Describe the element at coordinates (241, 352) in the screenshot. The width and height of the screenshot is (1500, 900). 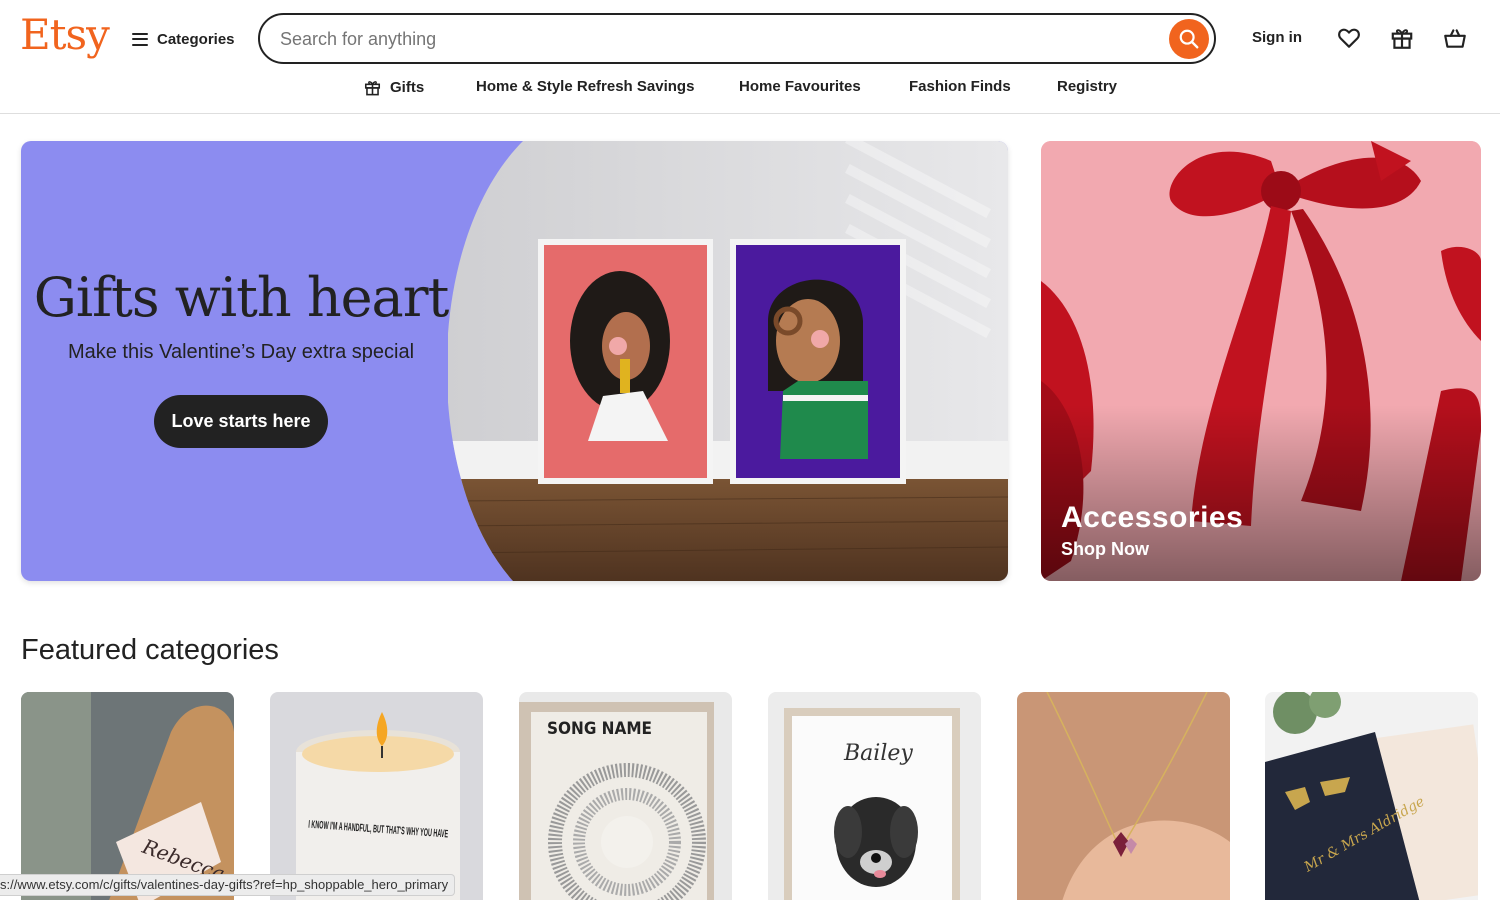
I see `hero-subtitle: Make this Valentine’s Day extra special` at that location.